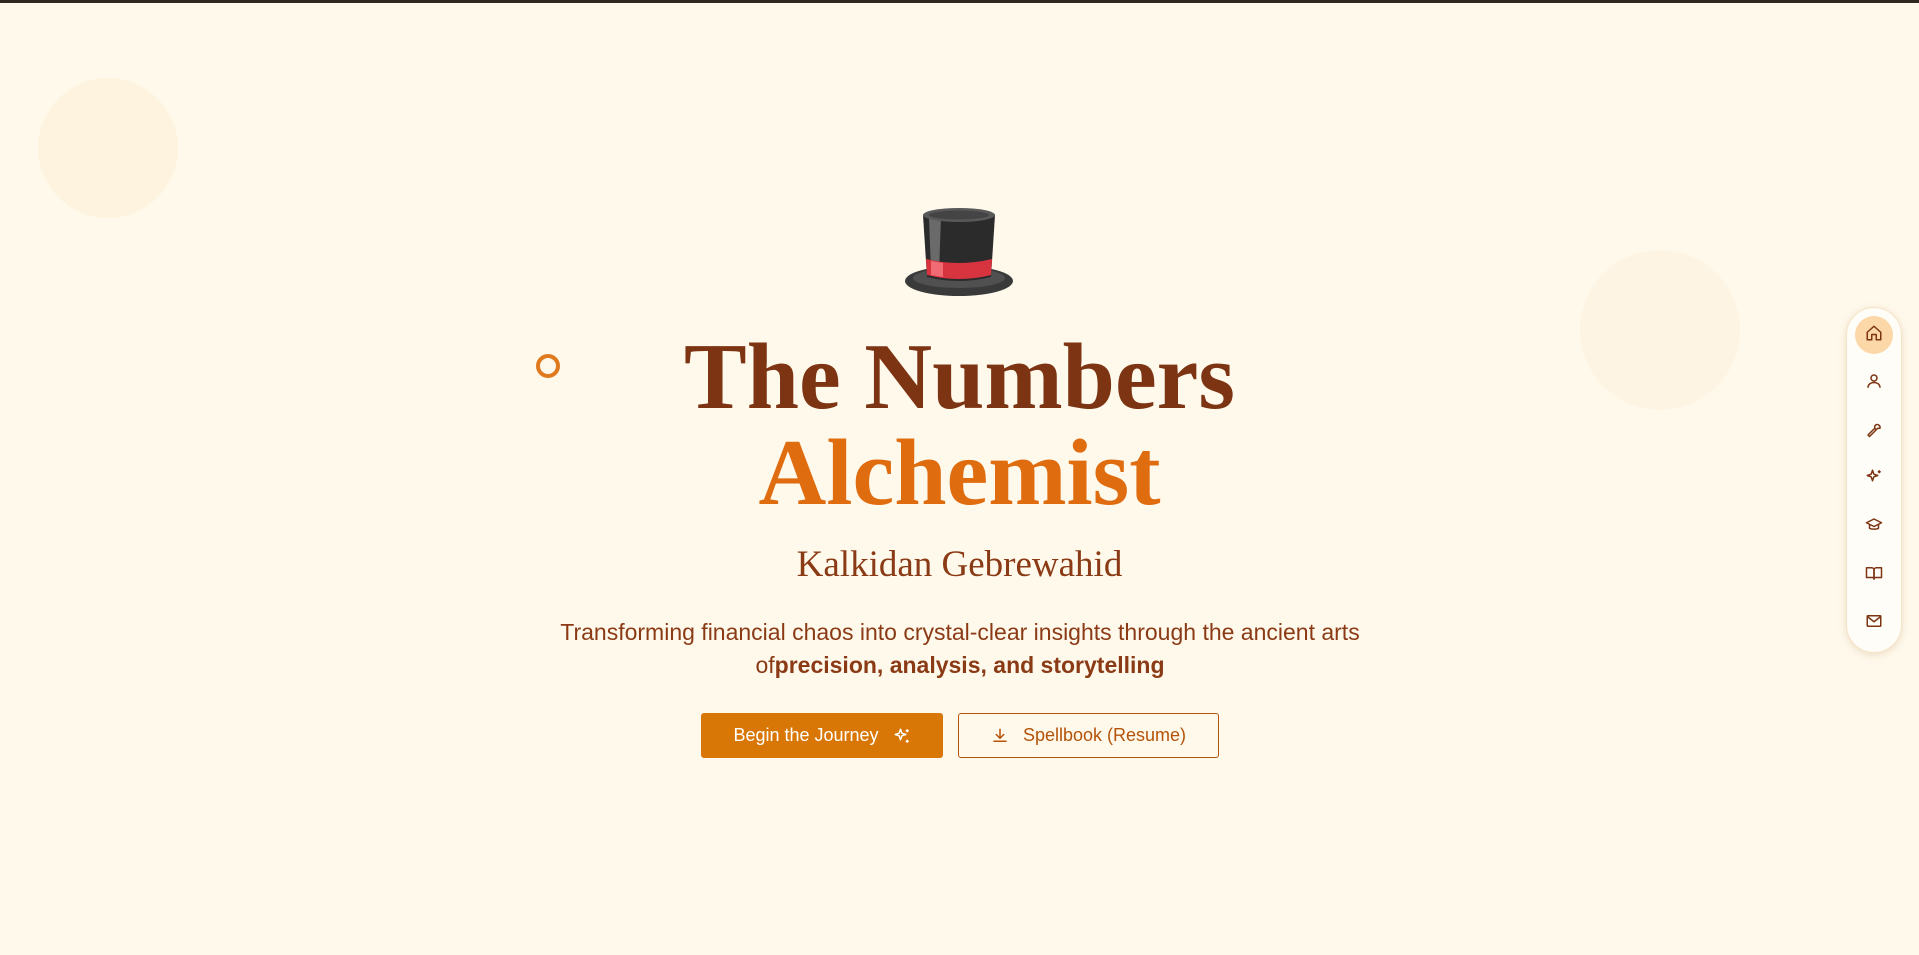  Describe the element at coordinates (1000, 736) in the screenshot. I see `download-icon` at that location.